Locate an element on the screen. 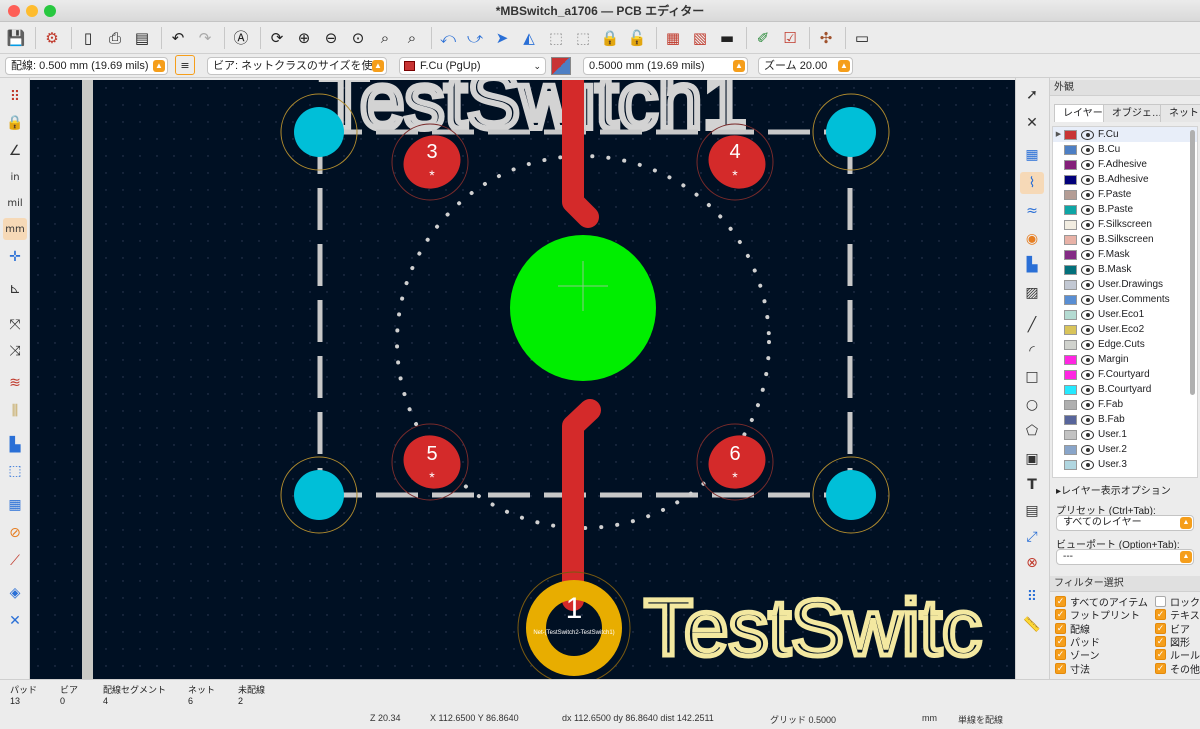 This screenshot has height=729, width=1200. unlock-icon: 🔓 is located at coordinates (637, 38).